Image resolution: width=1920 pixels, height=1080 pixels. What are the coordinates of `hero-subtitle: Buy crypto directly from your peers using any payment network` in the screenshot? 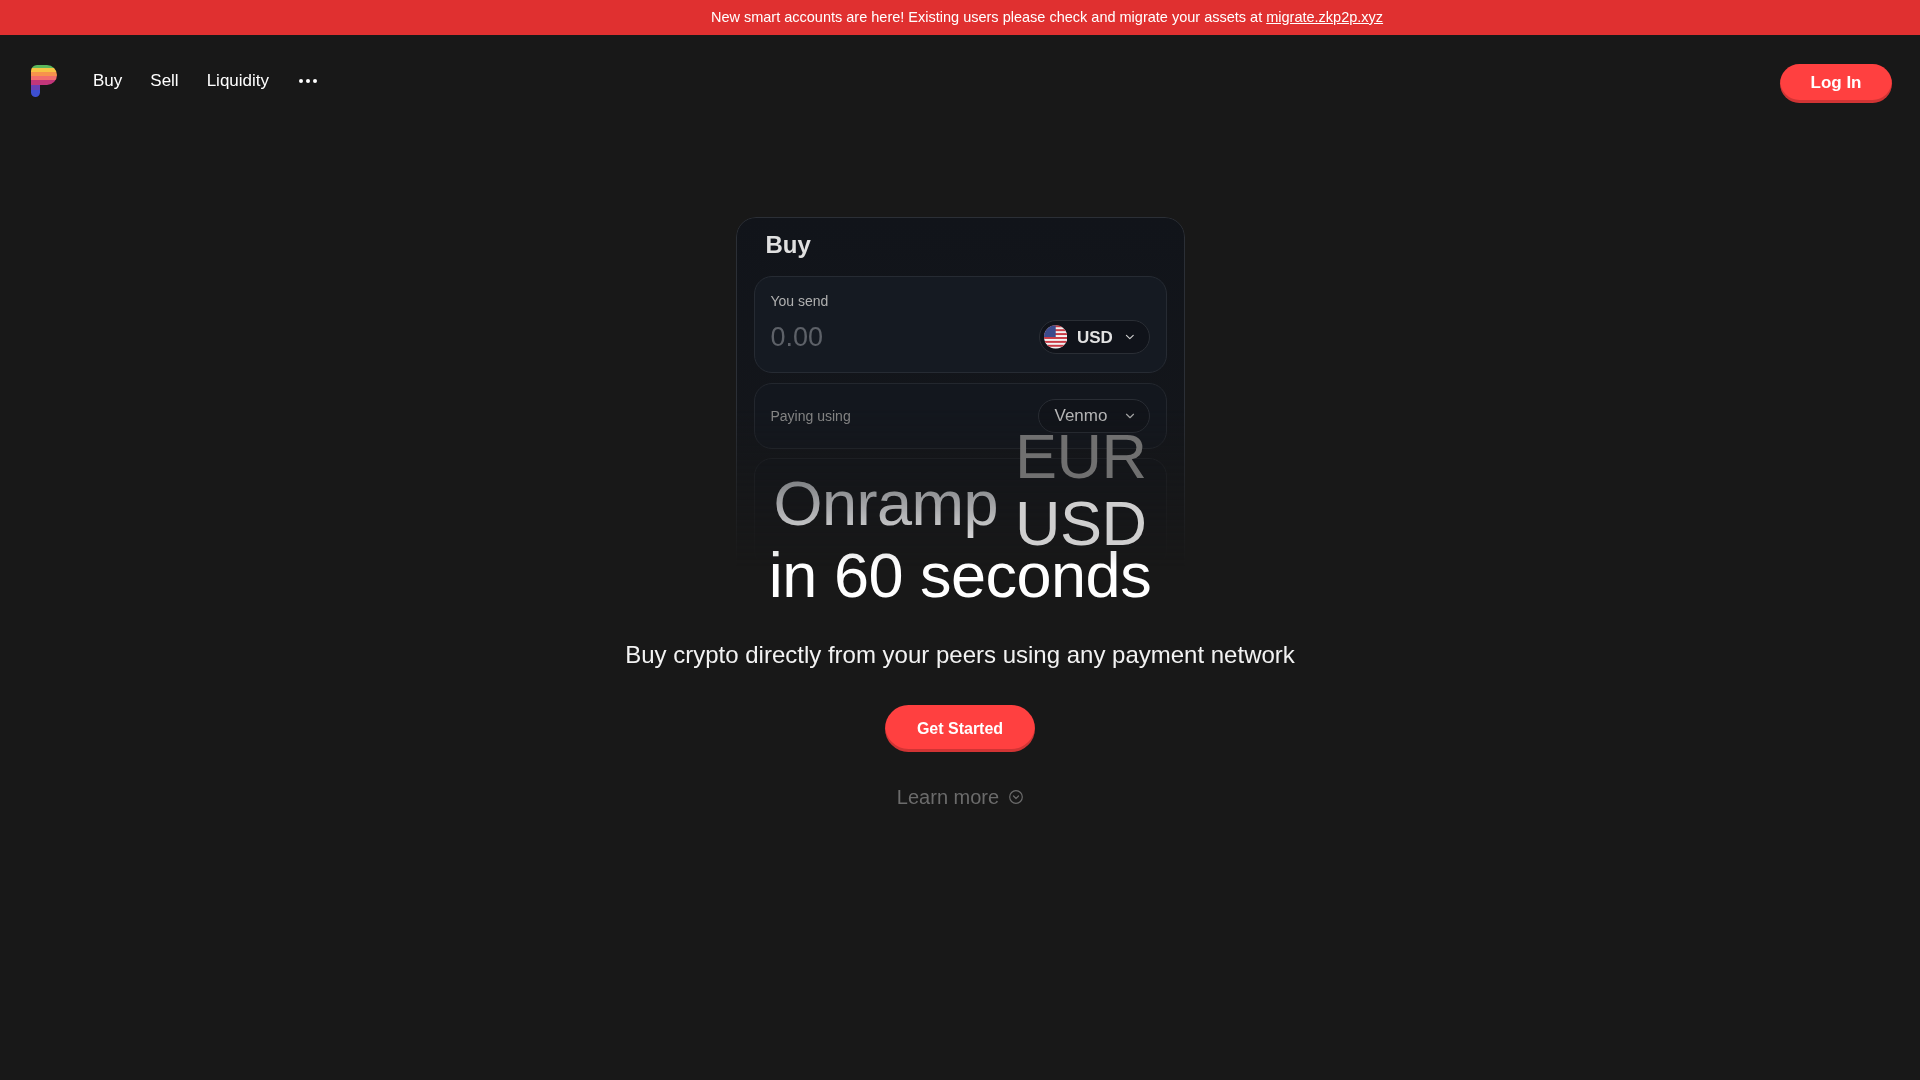 It's located at (960, 655).